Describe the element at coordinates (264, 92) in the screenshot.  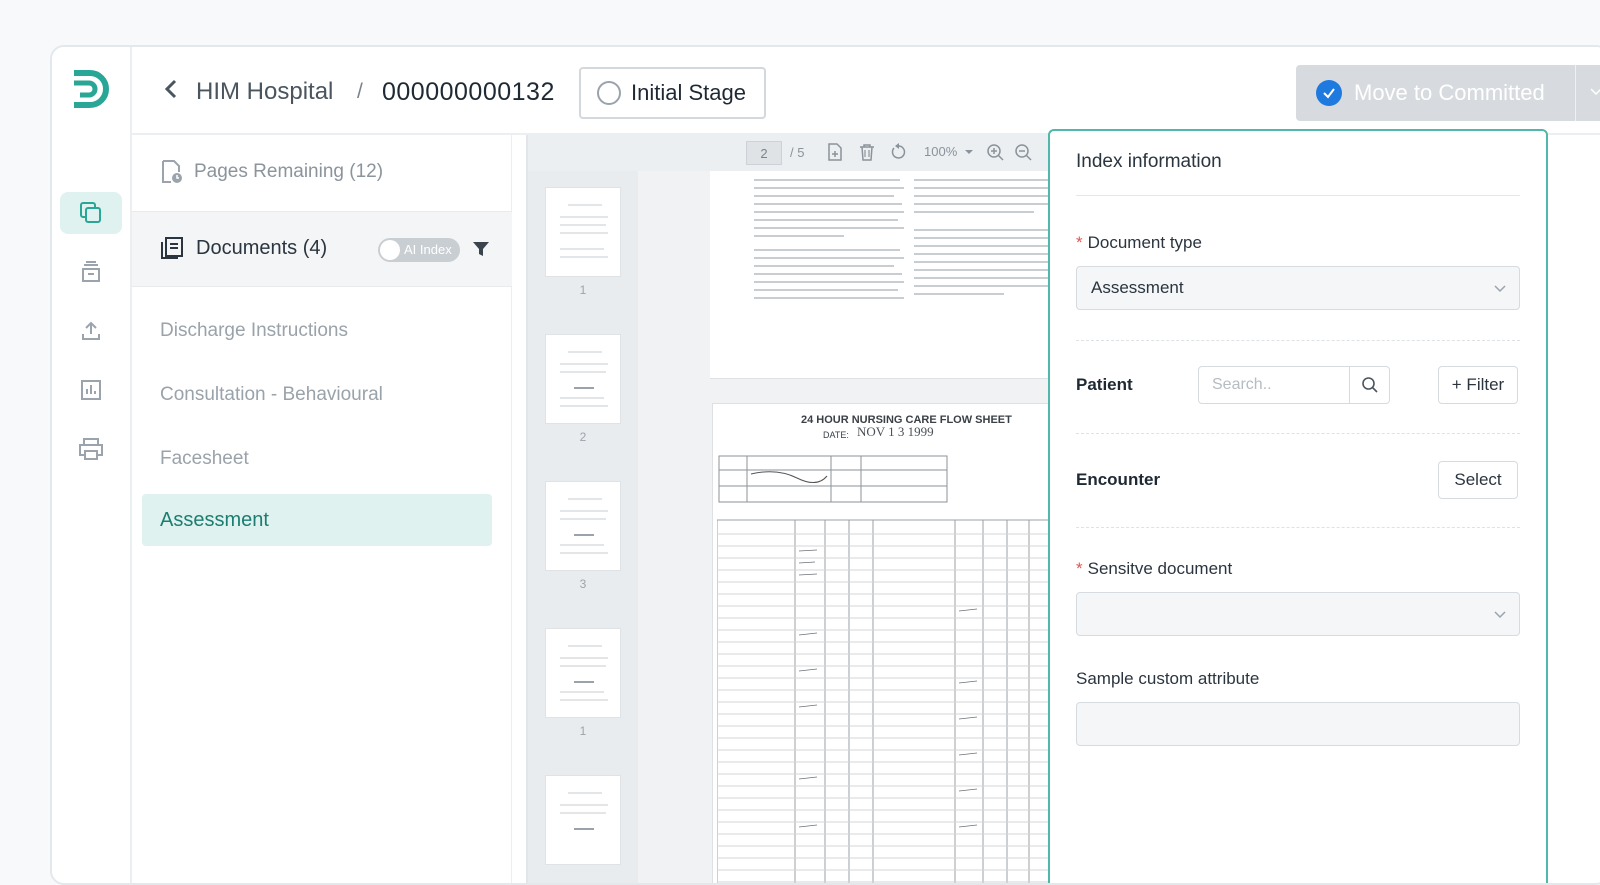
I see `breadcrumb-hospital: HIM Hospital` at that location.